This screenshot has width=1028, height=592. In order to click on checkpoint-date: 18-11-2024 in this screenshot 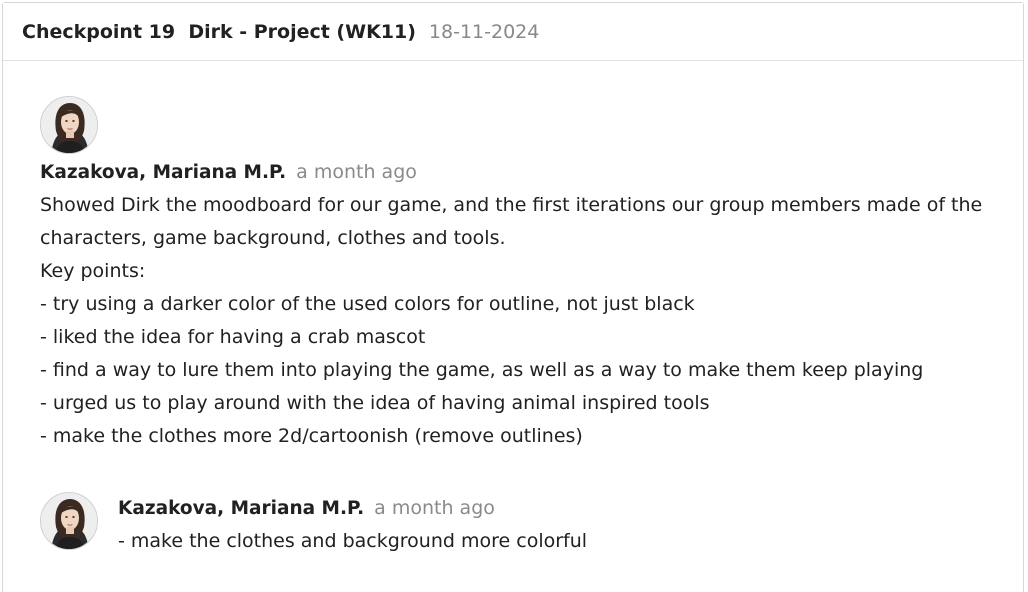, I will do `click(484, 31)`.